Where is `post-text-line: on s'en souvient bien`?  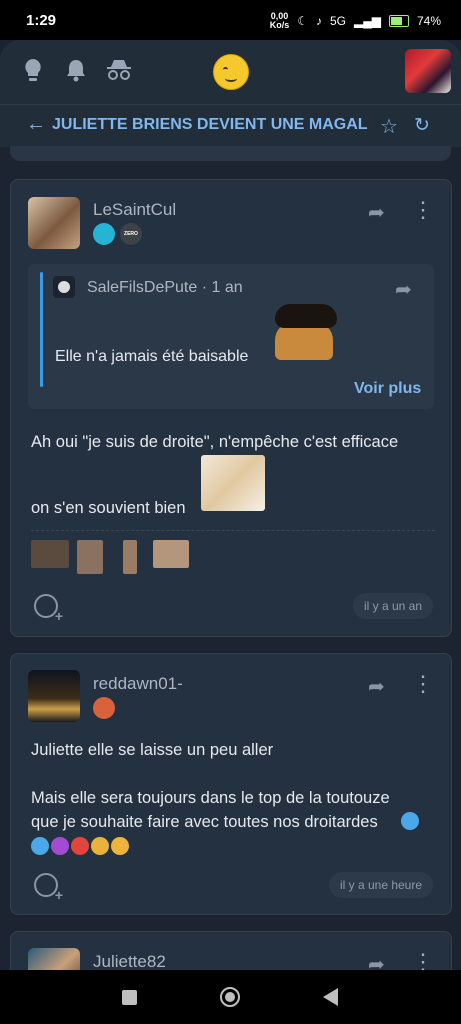
post-text-line: on s'en souvient bien is located at coordinates (108, 508).